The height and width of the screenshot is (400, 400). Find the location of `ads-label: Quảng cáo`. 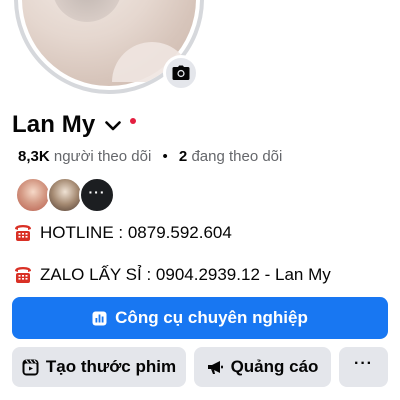

ads-label: Quảng cáo is located at coordinates (274, 366).